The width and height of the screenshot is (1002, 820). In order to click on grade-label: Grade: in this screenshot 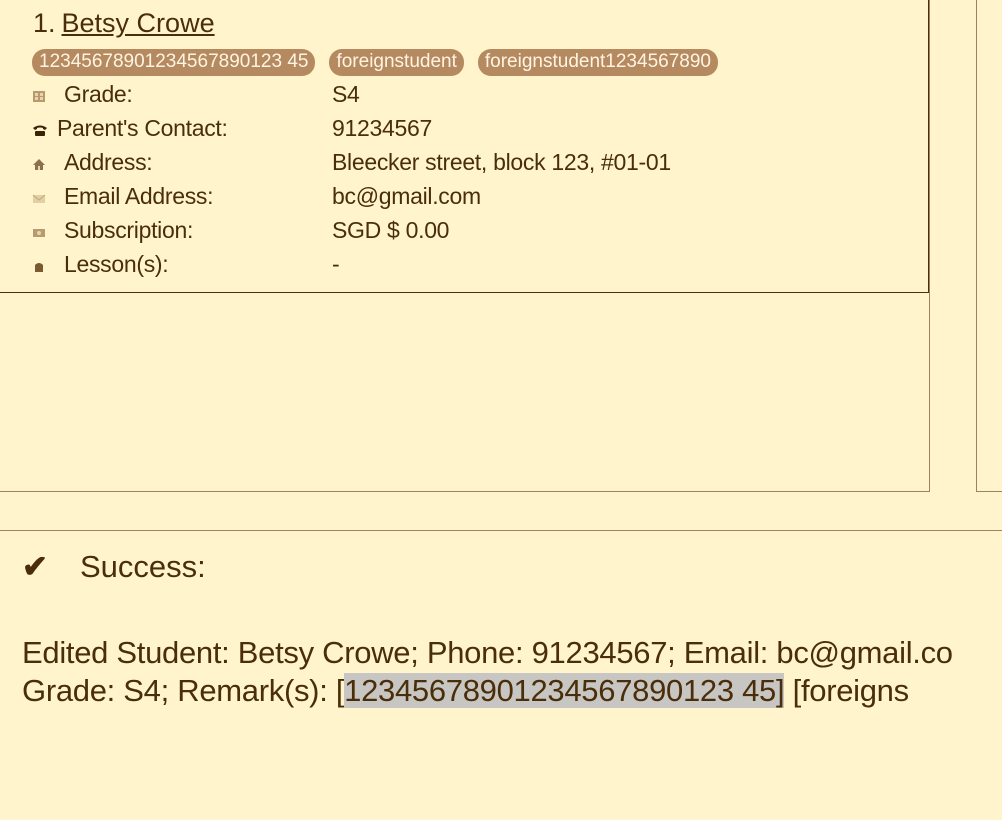, I will do `click(98, 94)`.